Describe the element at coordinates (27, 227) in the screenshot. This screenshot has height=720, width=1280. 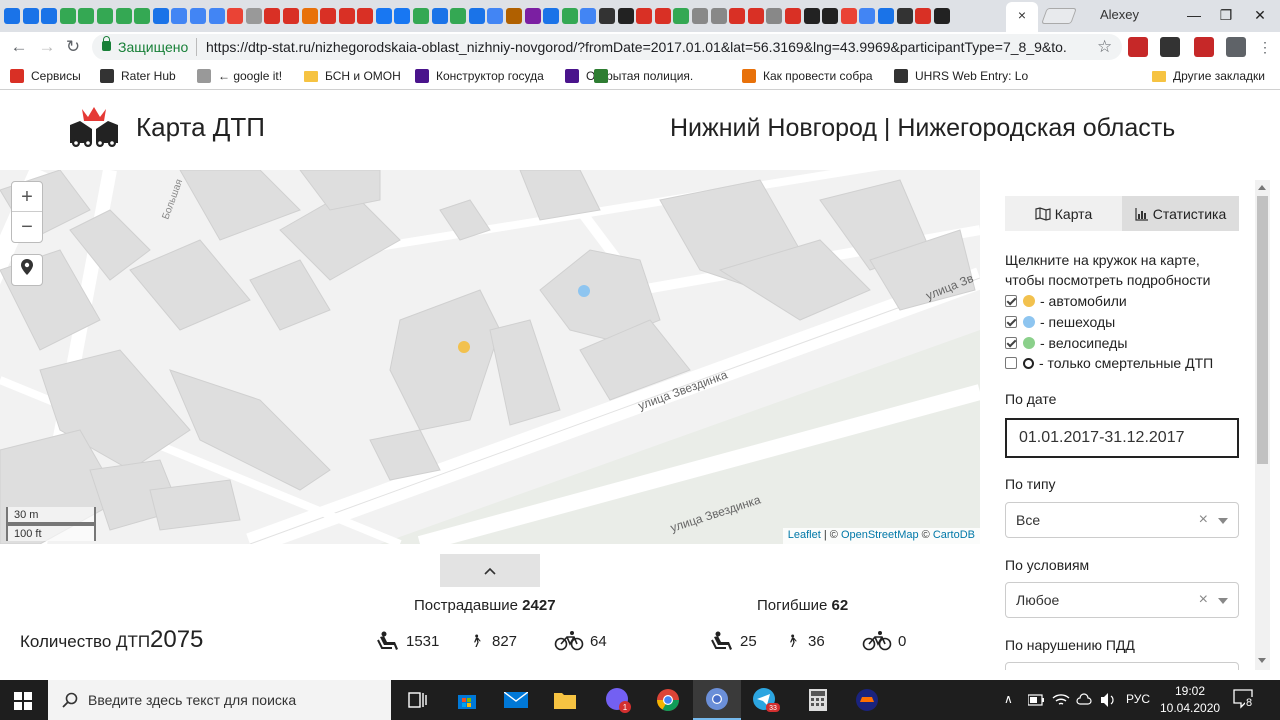
I see `zoom-out-button: −` at that location.